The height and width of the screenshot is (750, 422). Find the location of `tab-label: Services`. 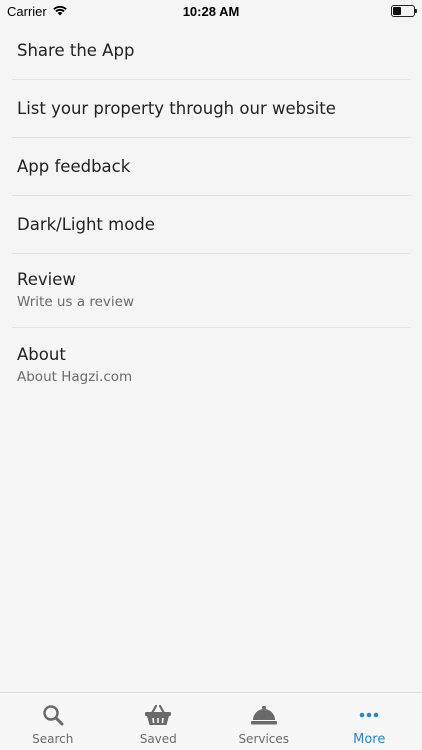

tab-label: Services is located at coordinates (264, 739).